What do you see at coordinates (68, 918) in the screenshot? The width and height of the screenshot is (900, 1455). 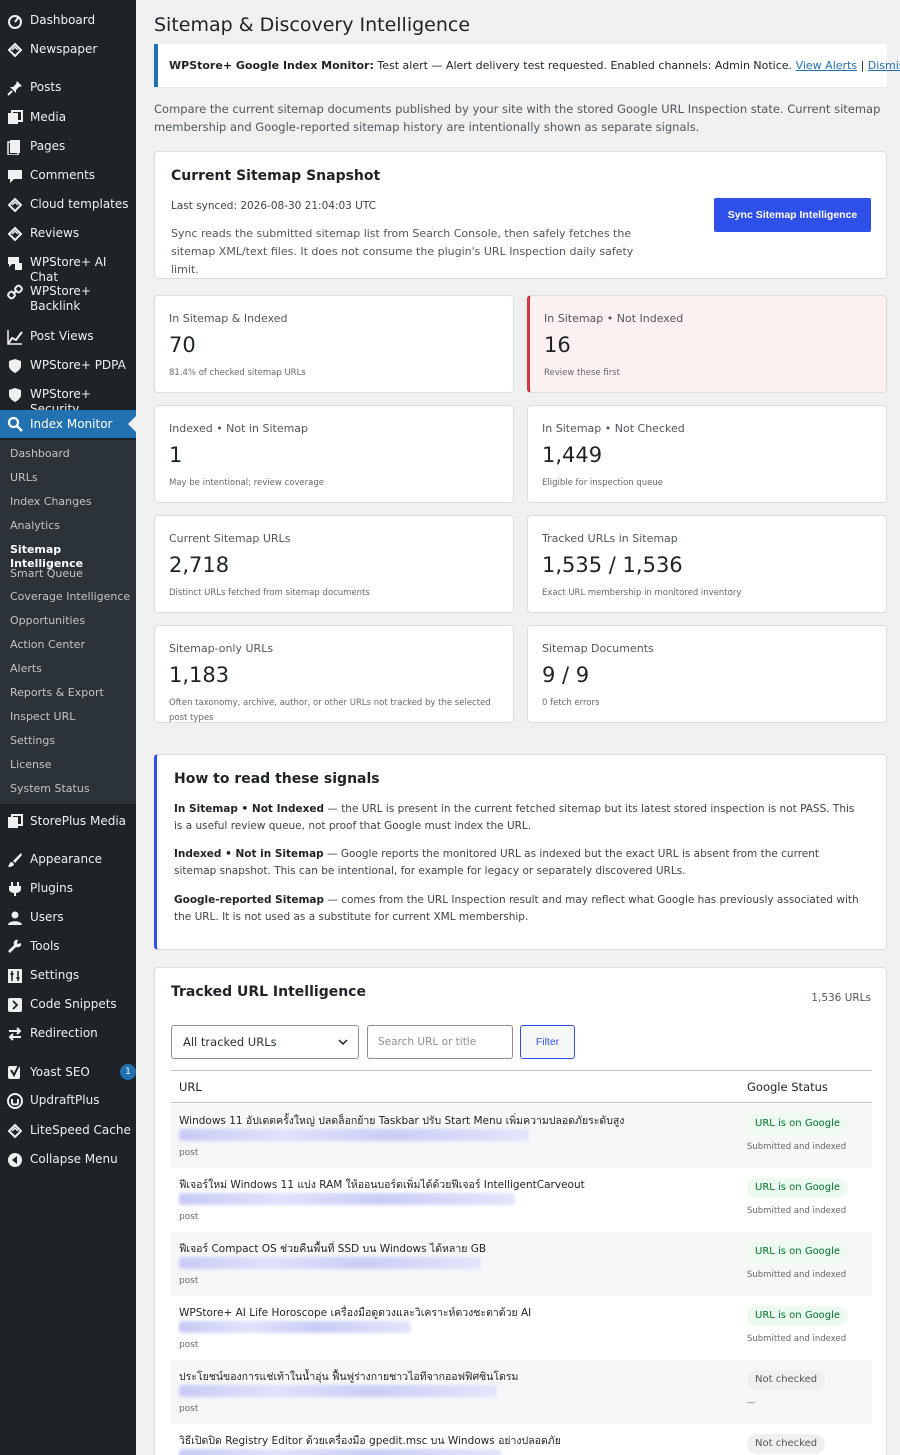 I see `sidebar-item-users: Users` at bounding box center [68, 918].